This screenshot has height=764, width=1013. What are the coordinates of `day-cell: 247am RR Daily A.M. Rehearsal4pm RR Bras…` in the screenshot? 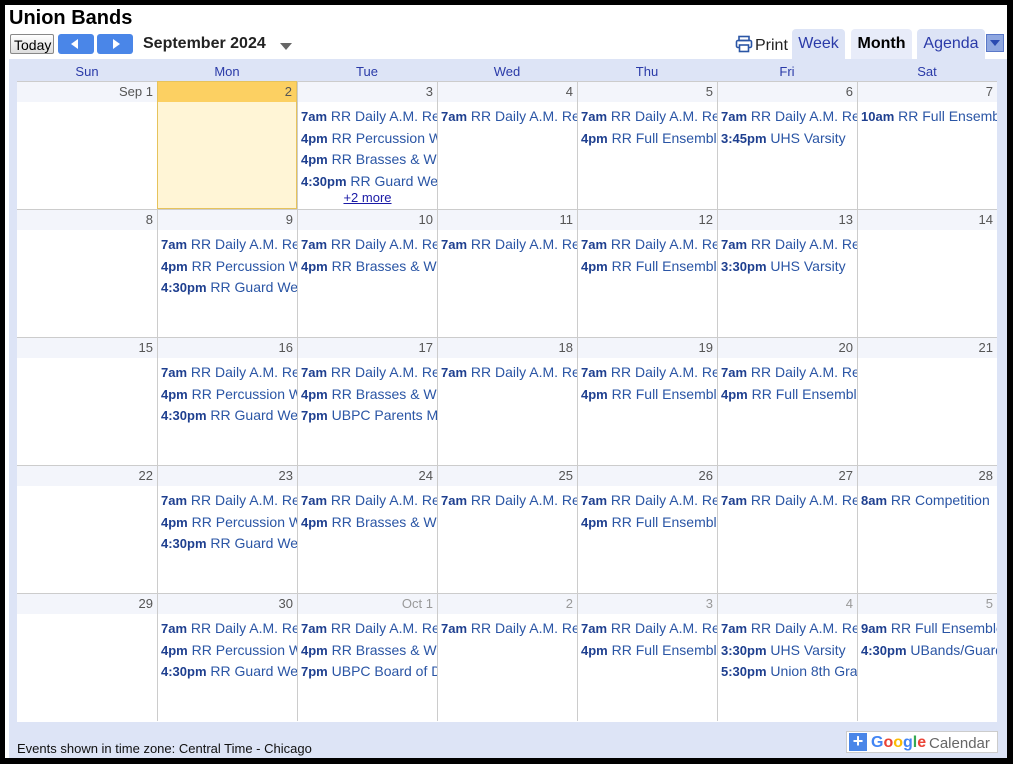 It's located at (367, 529).